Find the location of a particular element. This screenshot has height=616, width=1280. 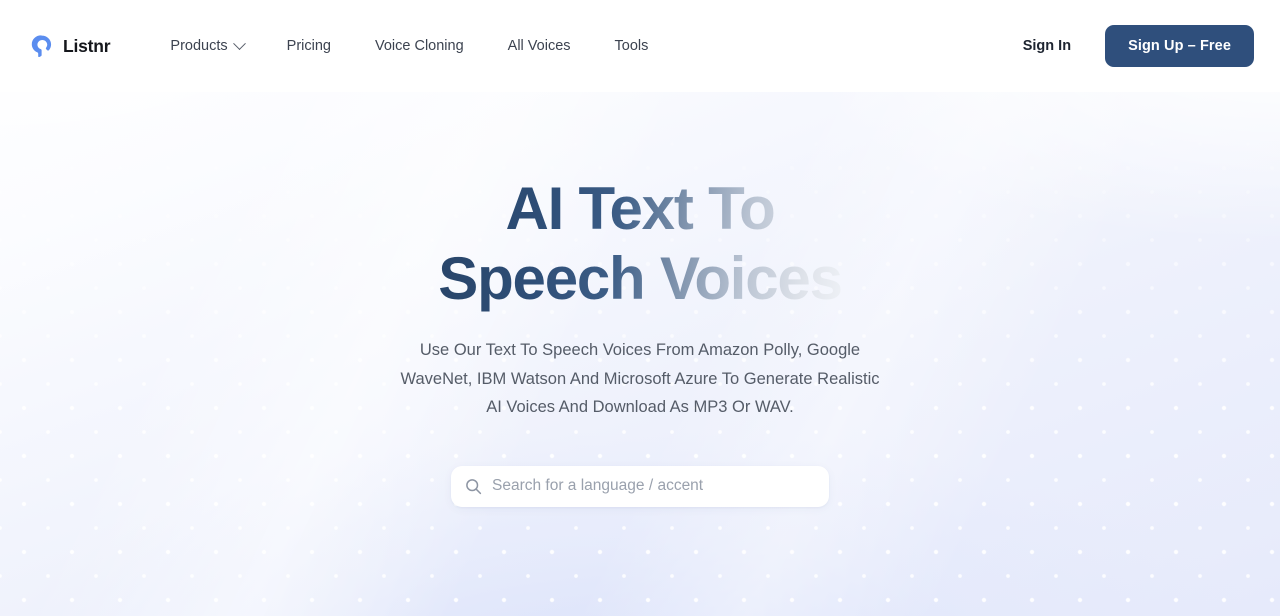

header-actions: Sign In Sign Up – Free is located at coordinates (1133, 46).